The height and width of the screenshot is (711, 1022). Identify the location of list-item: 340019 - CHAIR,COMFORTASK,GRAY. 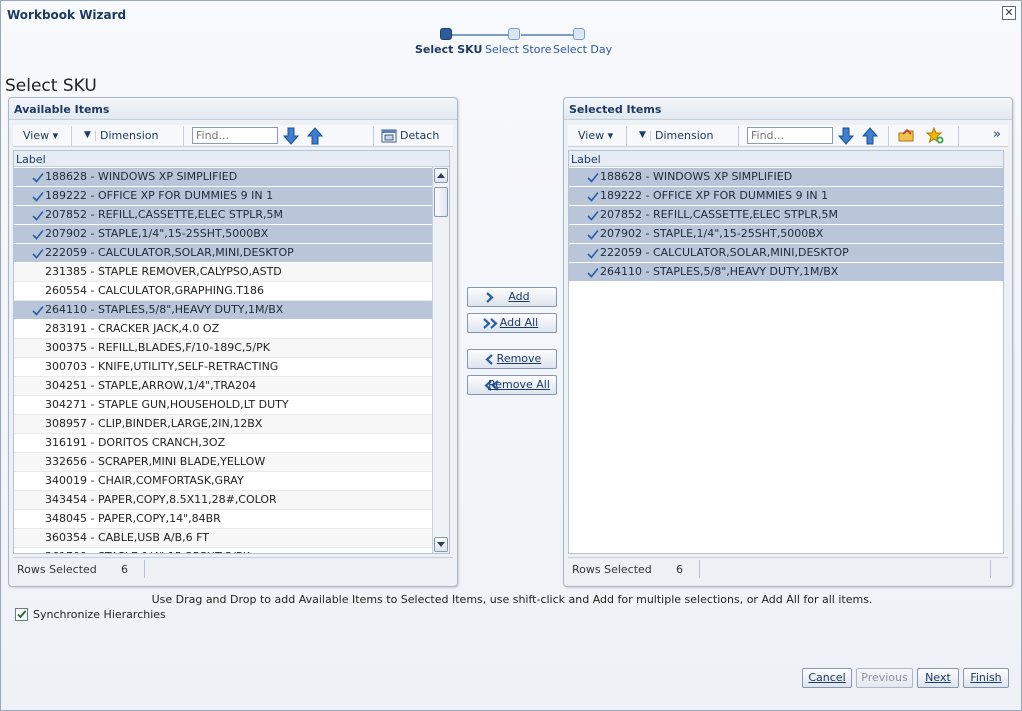
(223, 481).